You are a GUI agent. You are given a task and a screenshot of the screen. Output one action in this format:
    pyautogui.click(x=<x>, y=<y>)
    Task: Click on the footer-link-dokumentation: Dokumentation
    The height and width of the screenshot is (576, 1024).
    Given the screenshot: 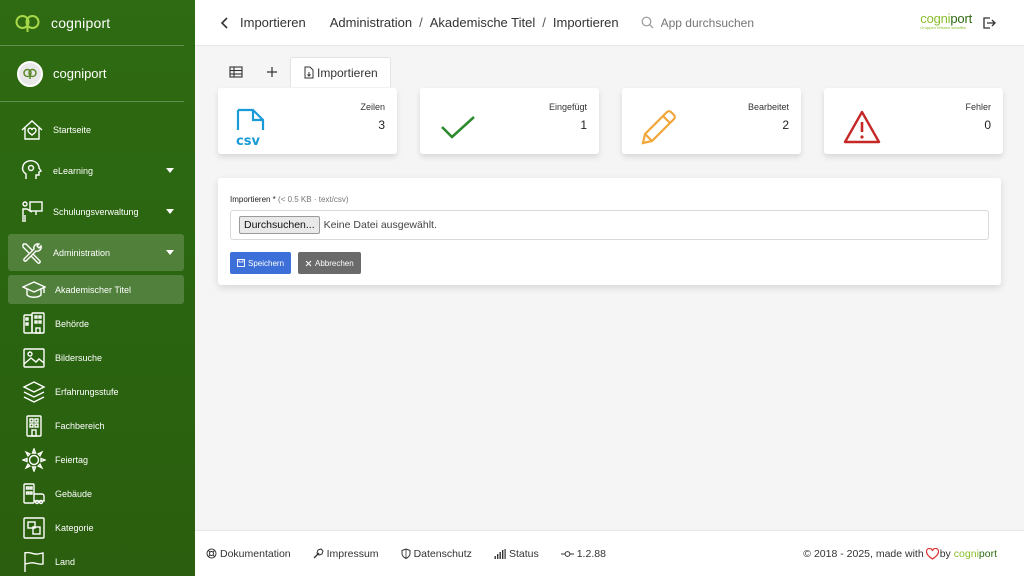 What is the action you would take?
    pyautogui.click(x=248, y=554)
    